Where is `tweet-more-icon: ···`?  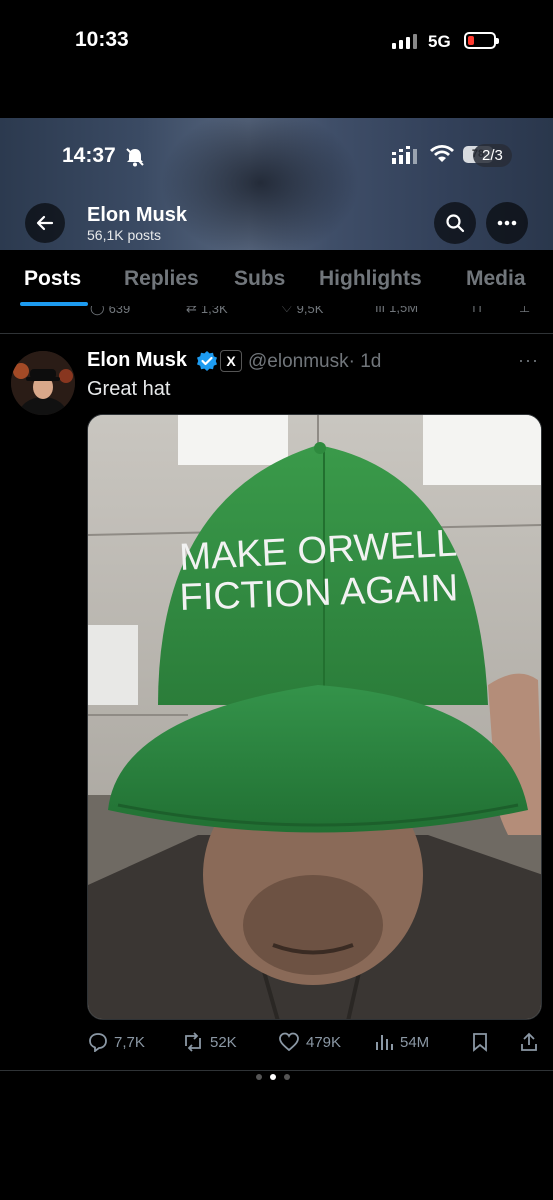 tweet-more-icon: ··· is located at coordinates (528, 360).